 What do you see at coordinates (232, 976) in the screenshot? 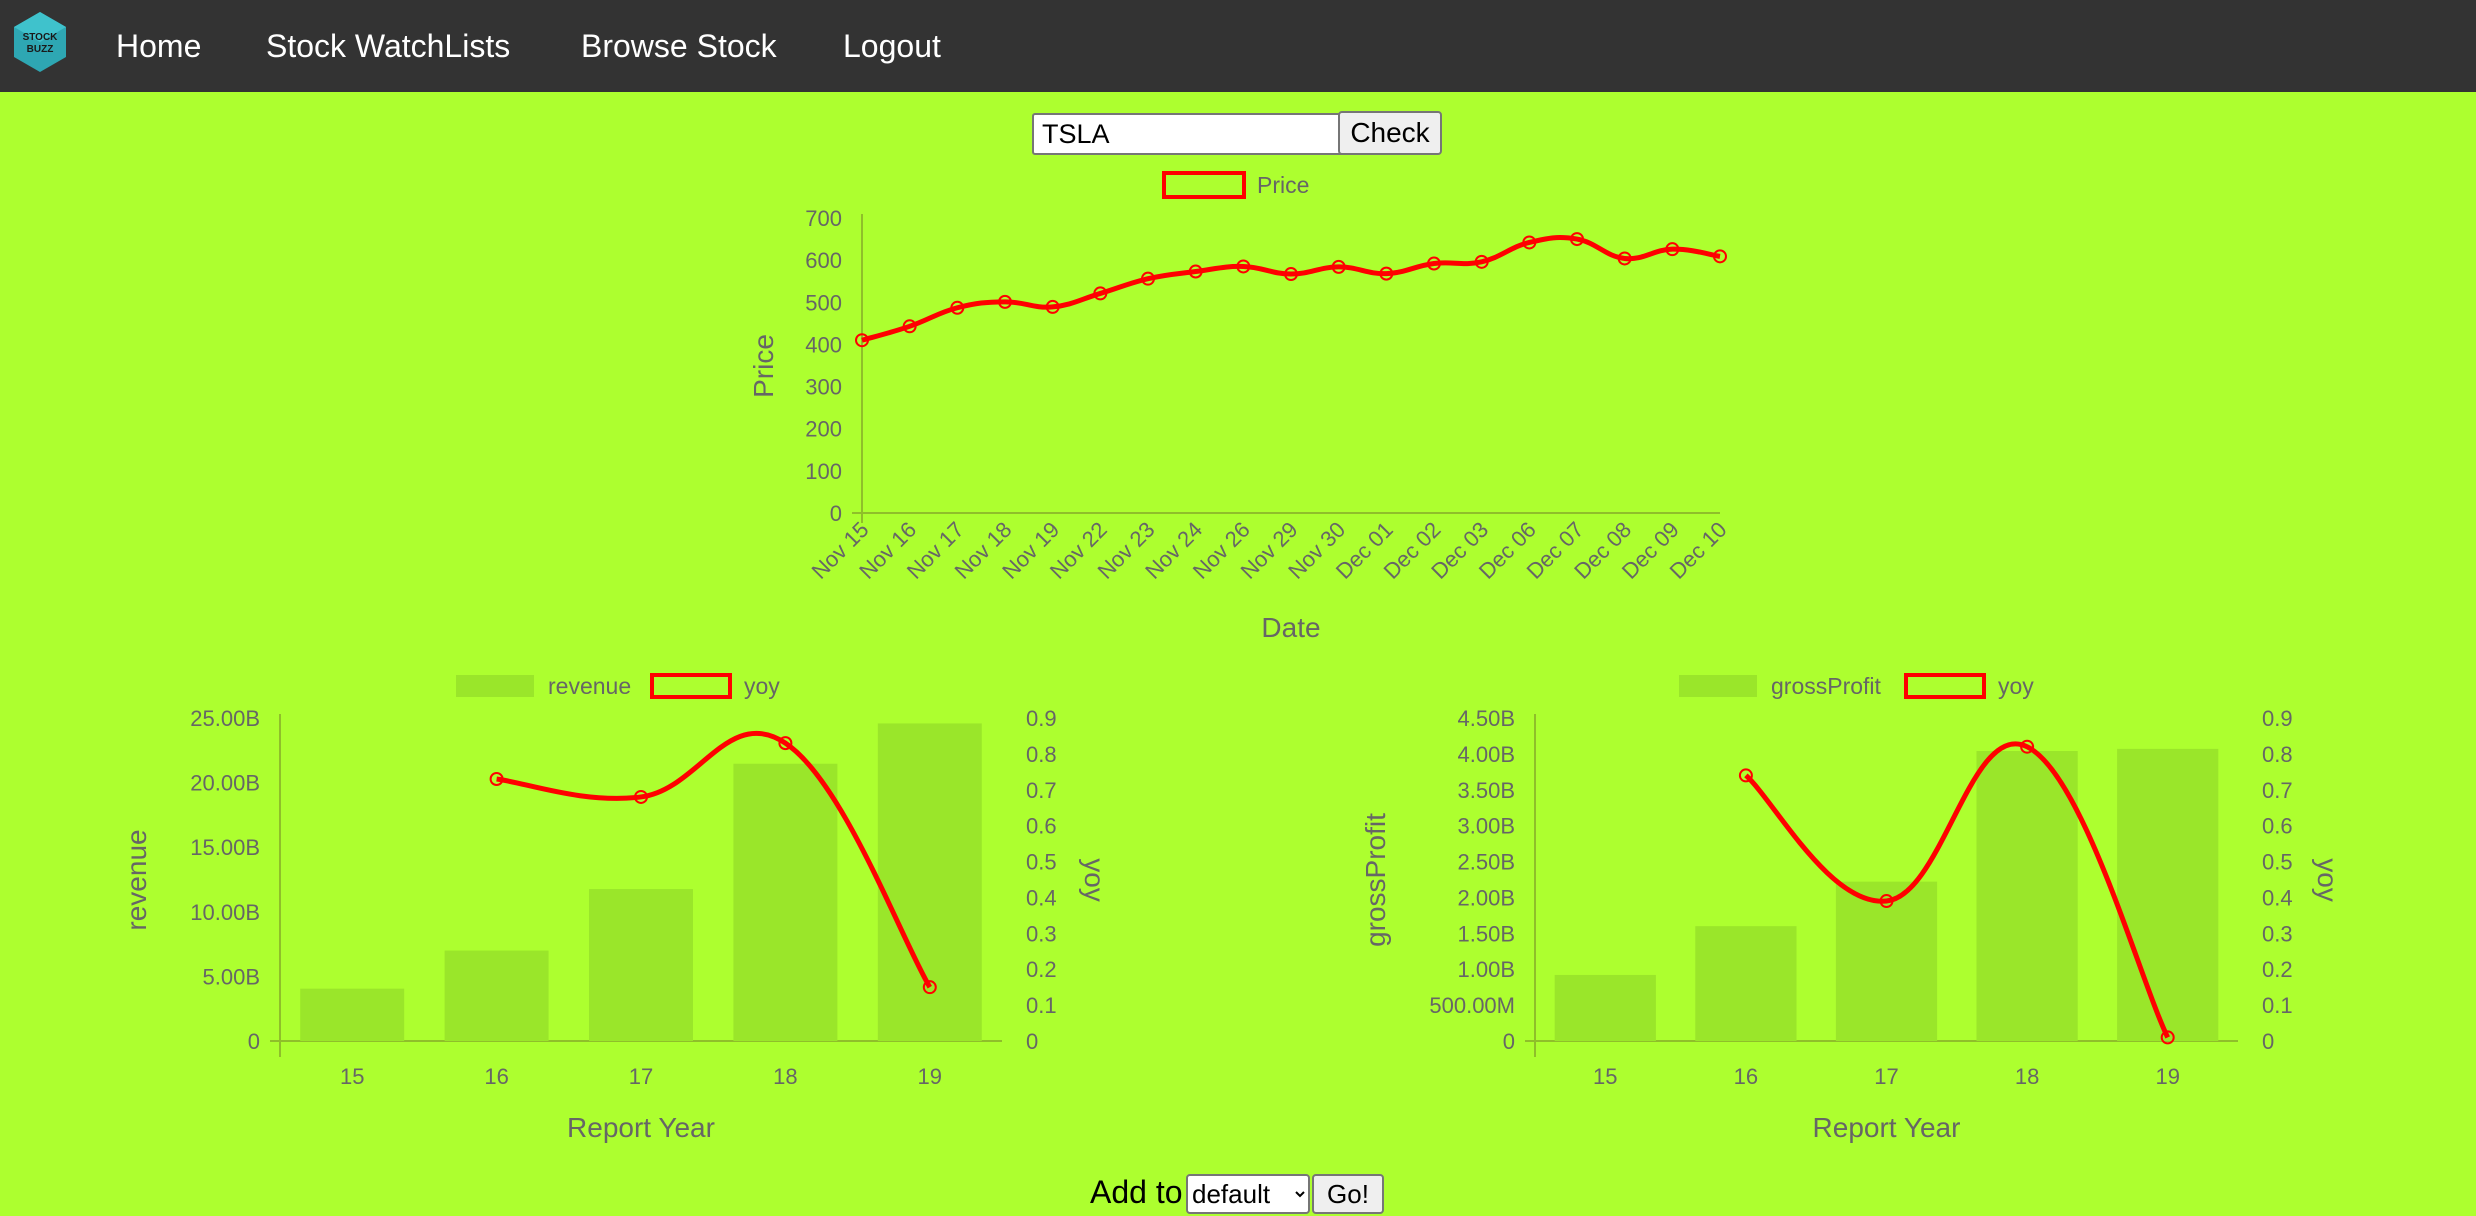
I see `y-tick-label: 5.00B` at bounding box center [232, 976].